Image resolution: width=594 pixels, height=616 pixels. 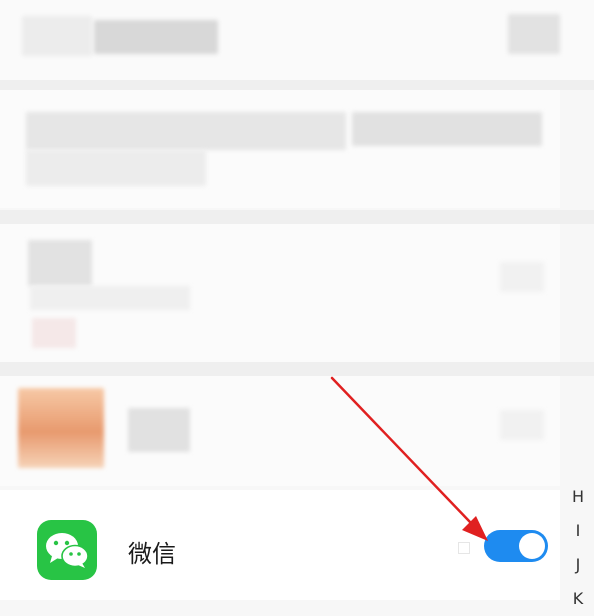 What do you see at coordinates (578, 599) in the screenshot?
I see `alpha-letter-k: K` at bounding box center [578, 599].